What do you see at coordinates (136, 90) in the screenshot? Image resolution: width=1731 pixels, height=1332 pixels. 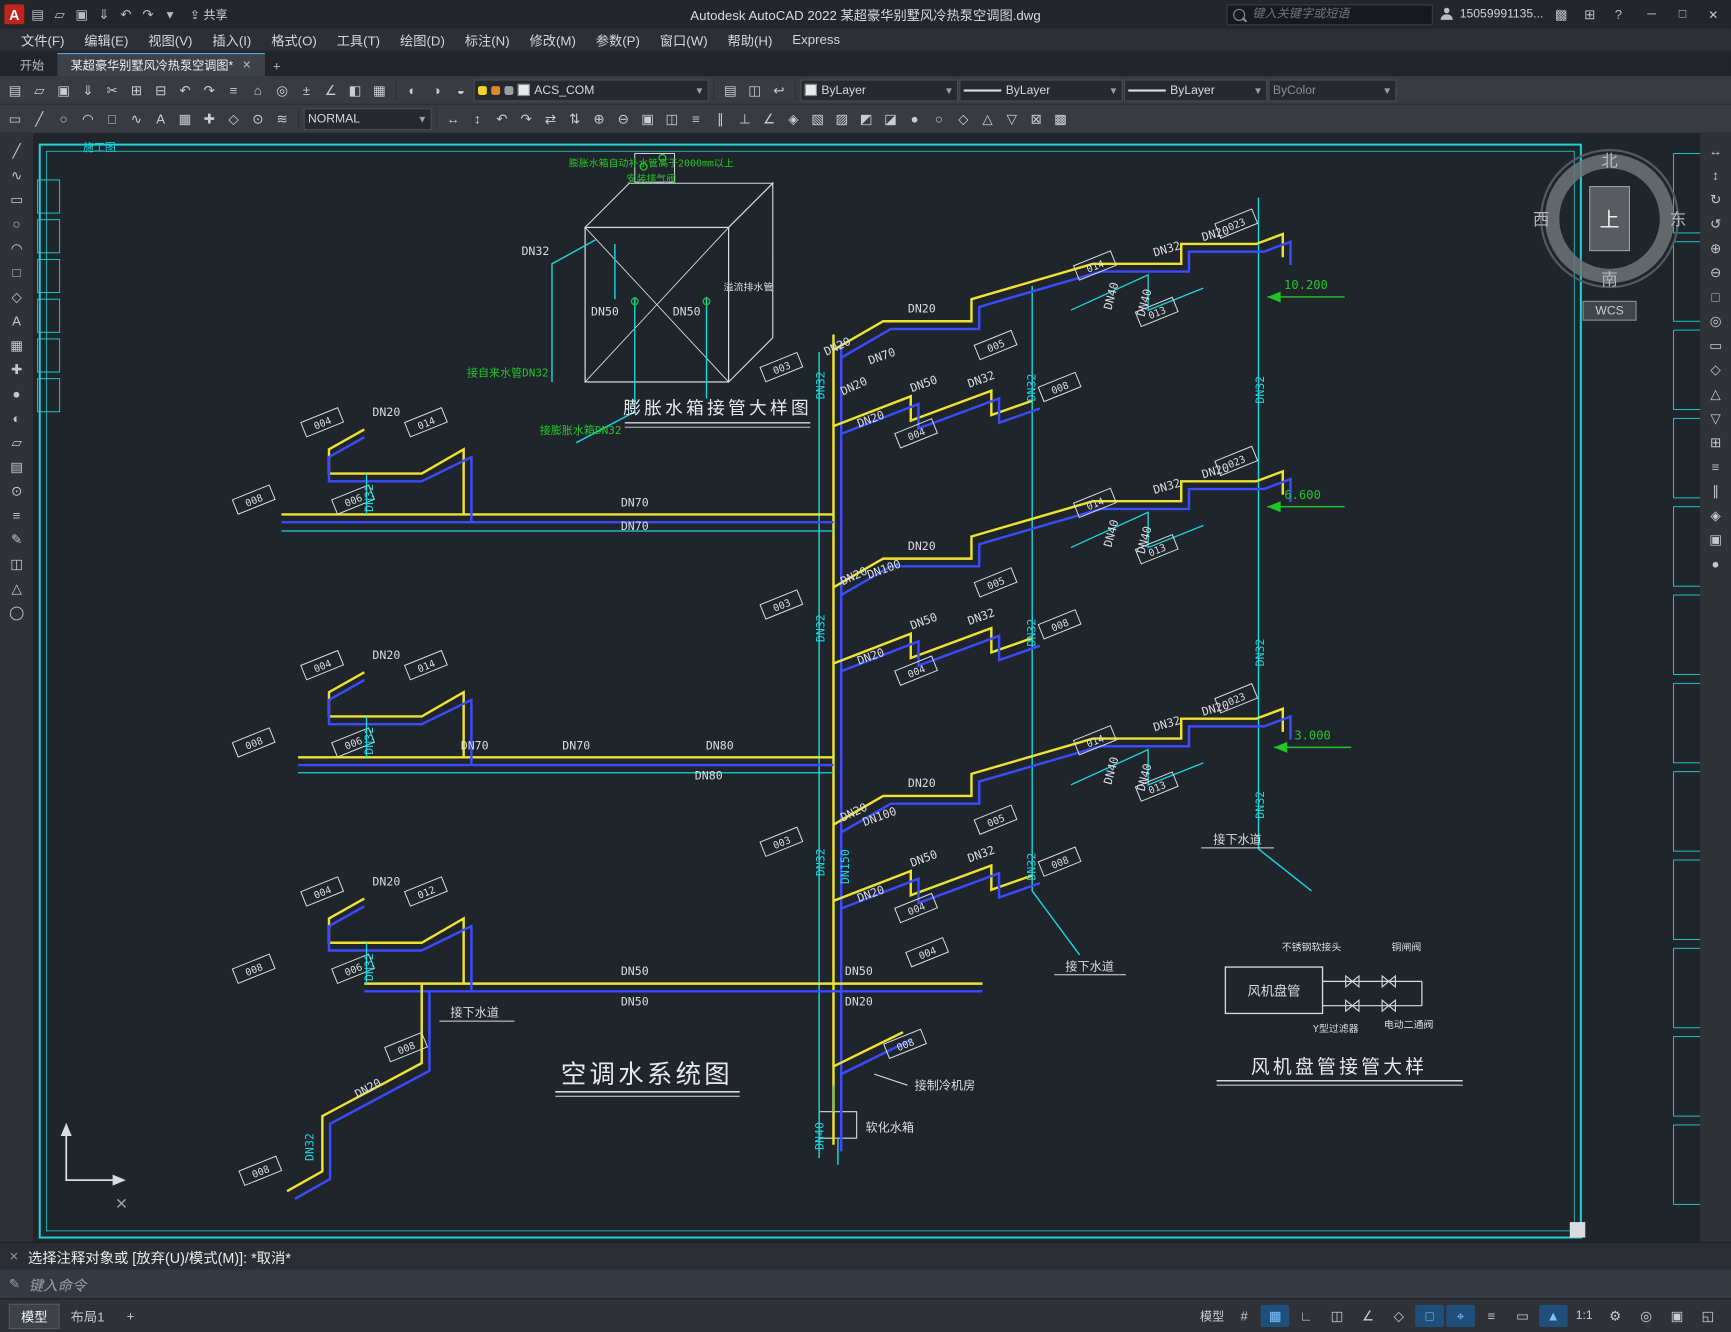 I see `toolbar1-5-icon: ⊞` at bounding box center [136, 90].